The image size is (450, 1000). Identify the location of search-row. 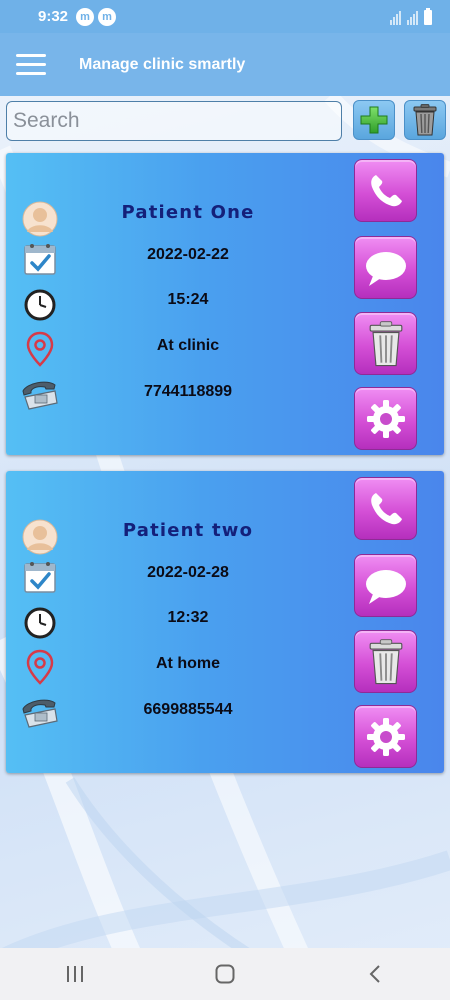
(225, 122).